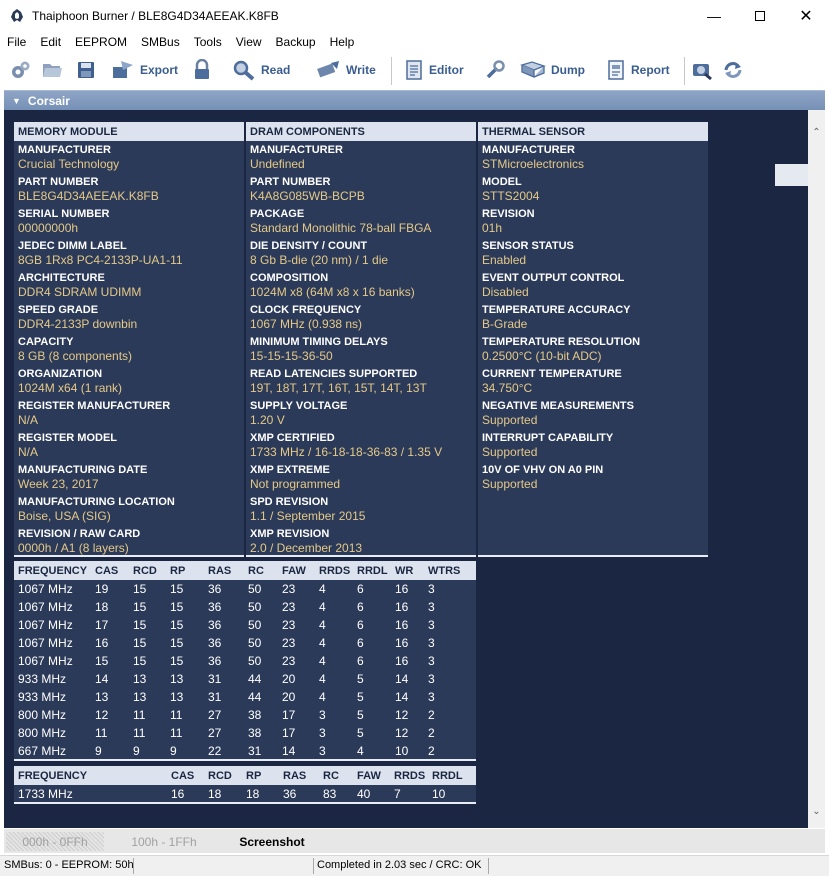 This screenshot has height=876, width=829. Describe the element at coordinates (342, 42) in the screenshot. I see `menu-help: Help` at that location.